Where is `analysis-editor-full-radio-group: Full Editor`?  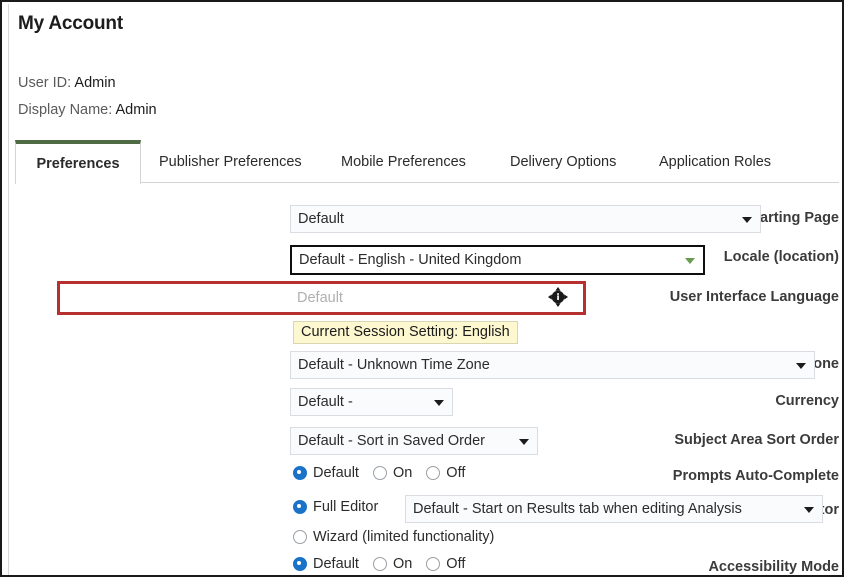
analysis-editor-full-radio-group: Full Editor is located at coordinates (339, 507).